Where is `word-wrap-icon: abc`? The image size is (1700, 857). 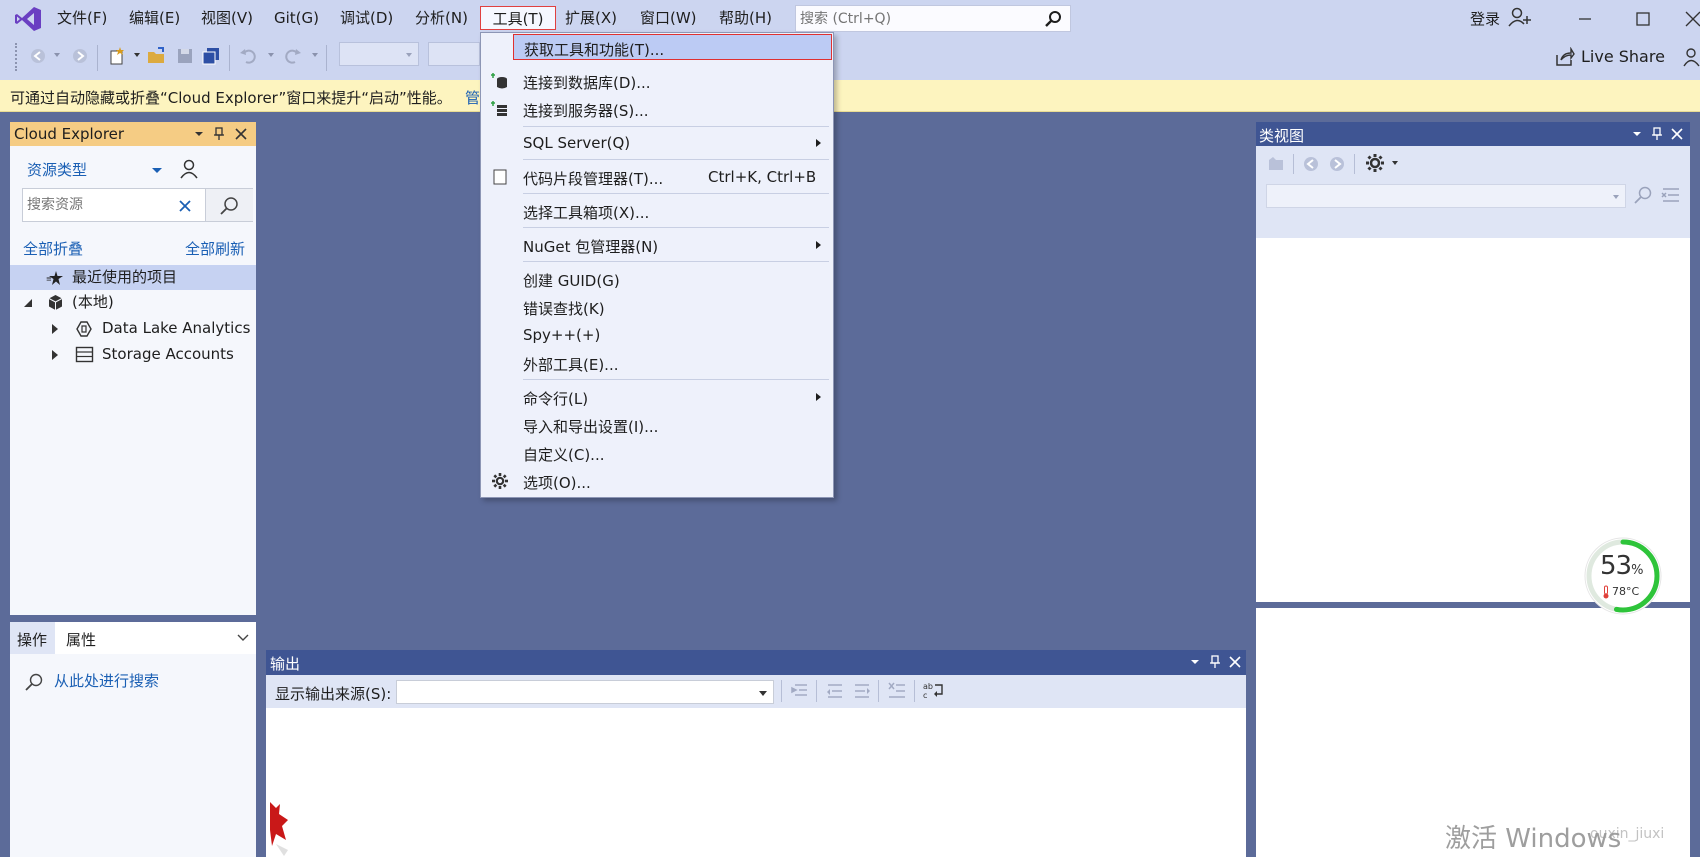
word-wrap-icon: abc is located at coordinates (934, 691).